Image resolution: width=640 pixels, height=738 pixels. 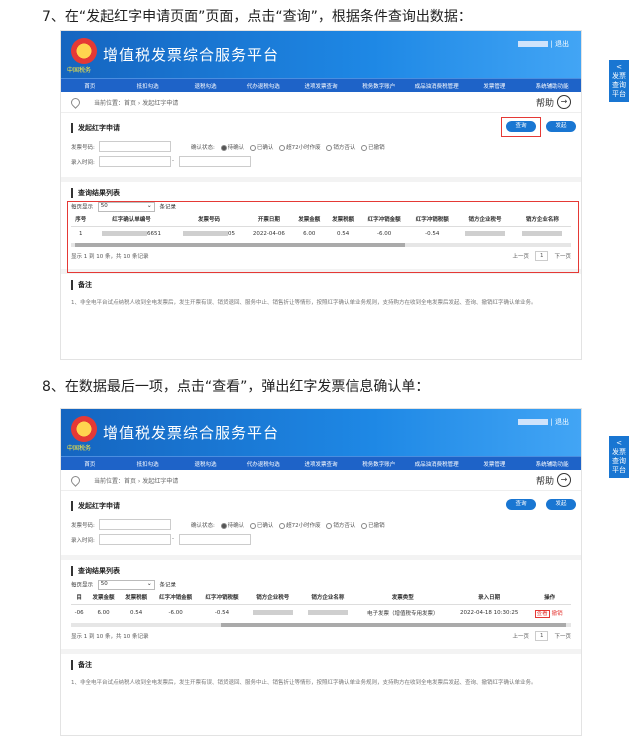 What do you see at coordinates (521, 127) in the screenshot?
I see `highlight-query` at bounding box center [521, 127].